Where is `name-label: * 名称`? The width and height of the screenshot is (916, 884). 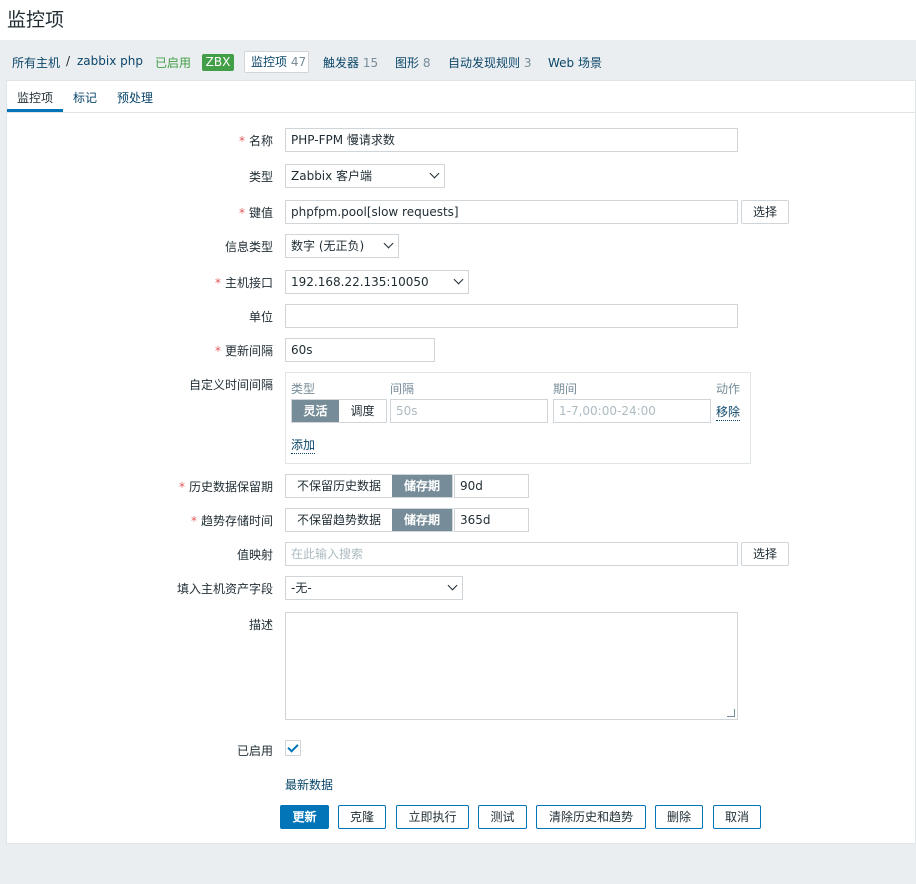 name-label: * 名称 is located at coordinates (255, 141).